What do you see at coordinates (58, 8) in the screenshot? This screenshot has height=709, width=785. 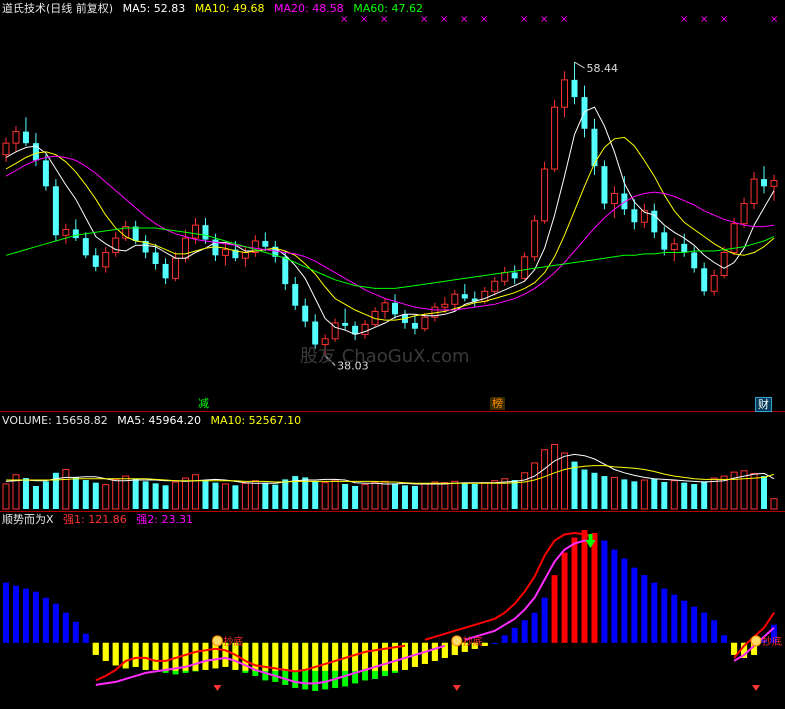 I see `price-title: 道氏技术(日线 前复权)` at bounding box center [58, 8].